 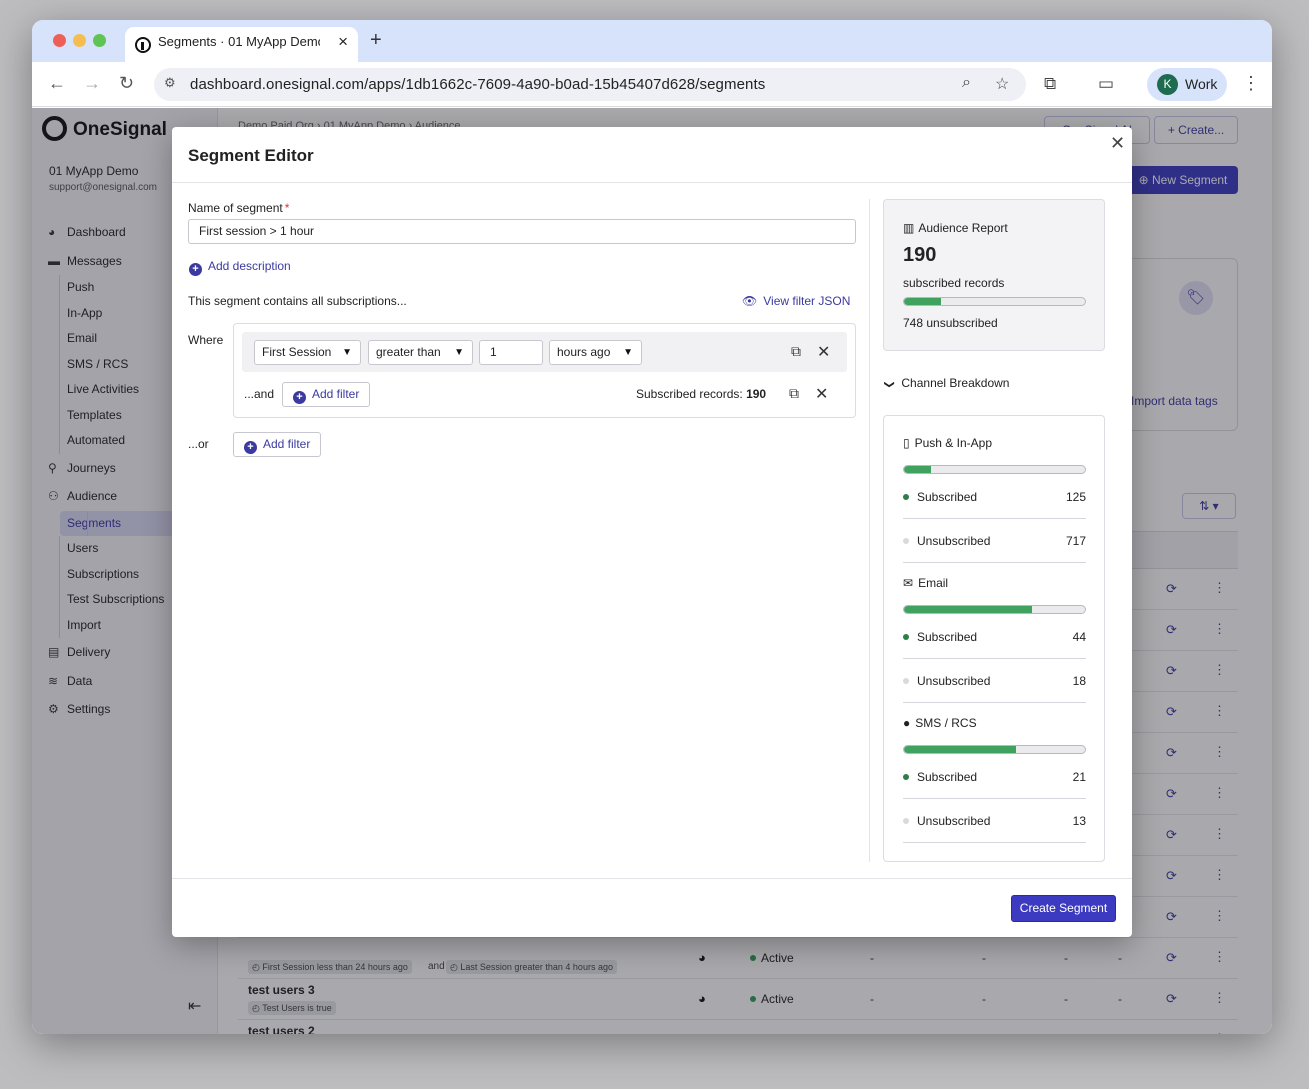 I want to click on remove-filter-icon: ✕, so click(x=823, y=352).